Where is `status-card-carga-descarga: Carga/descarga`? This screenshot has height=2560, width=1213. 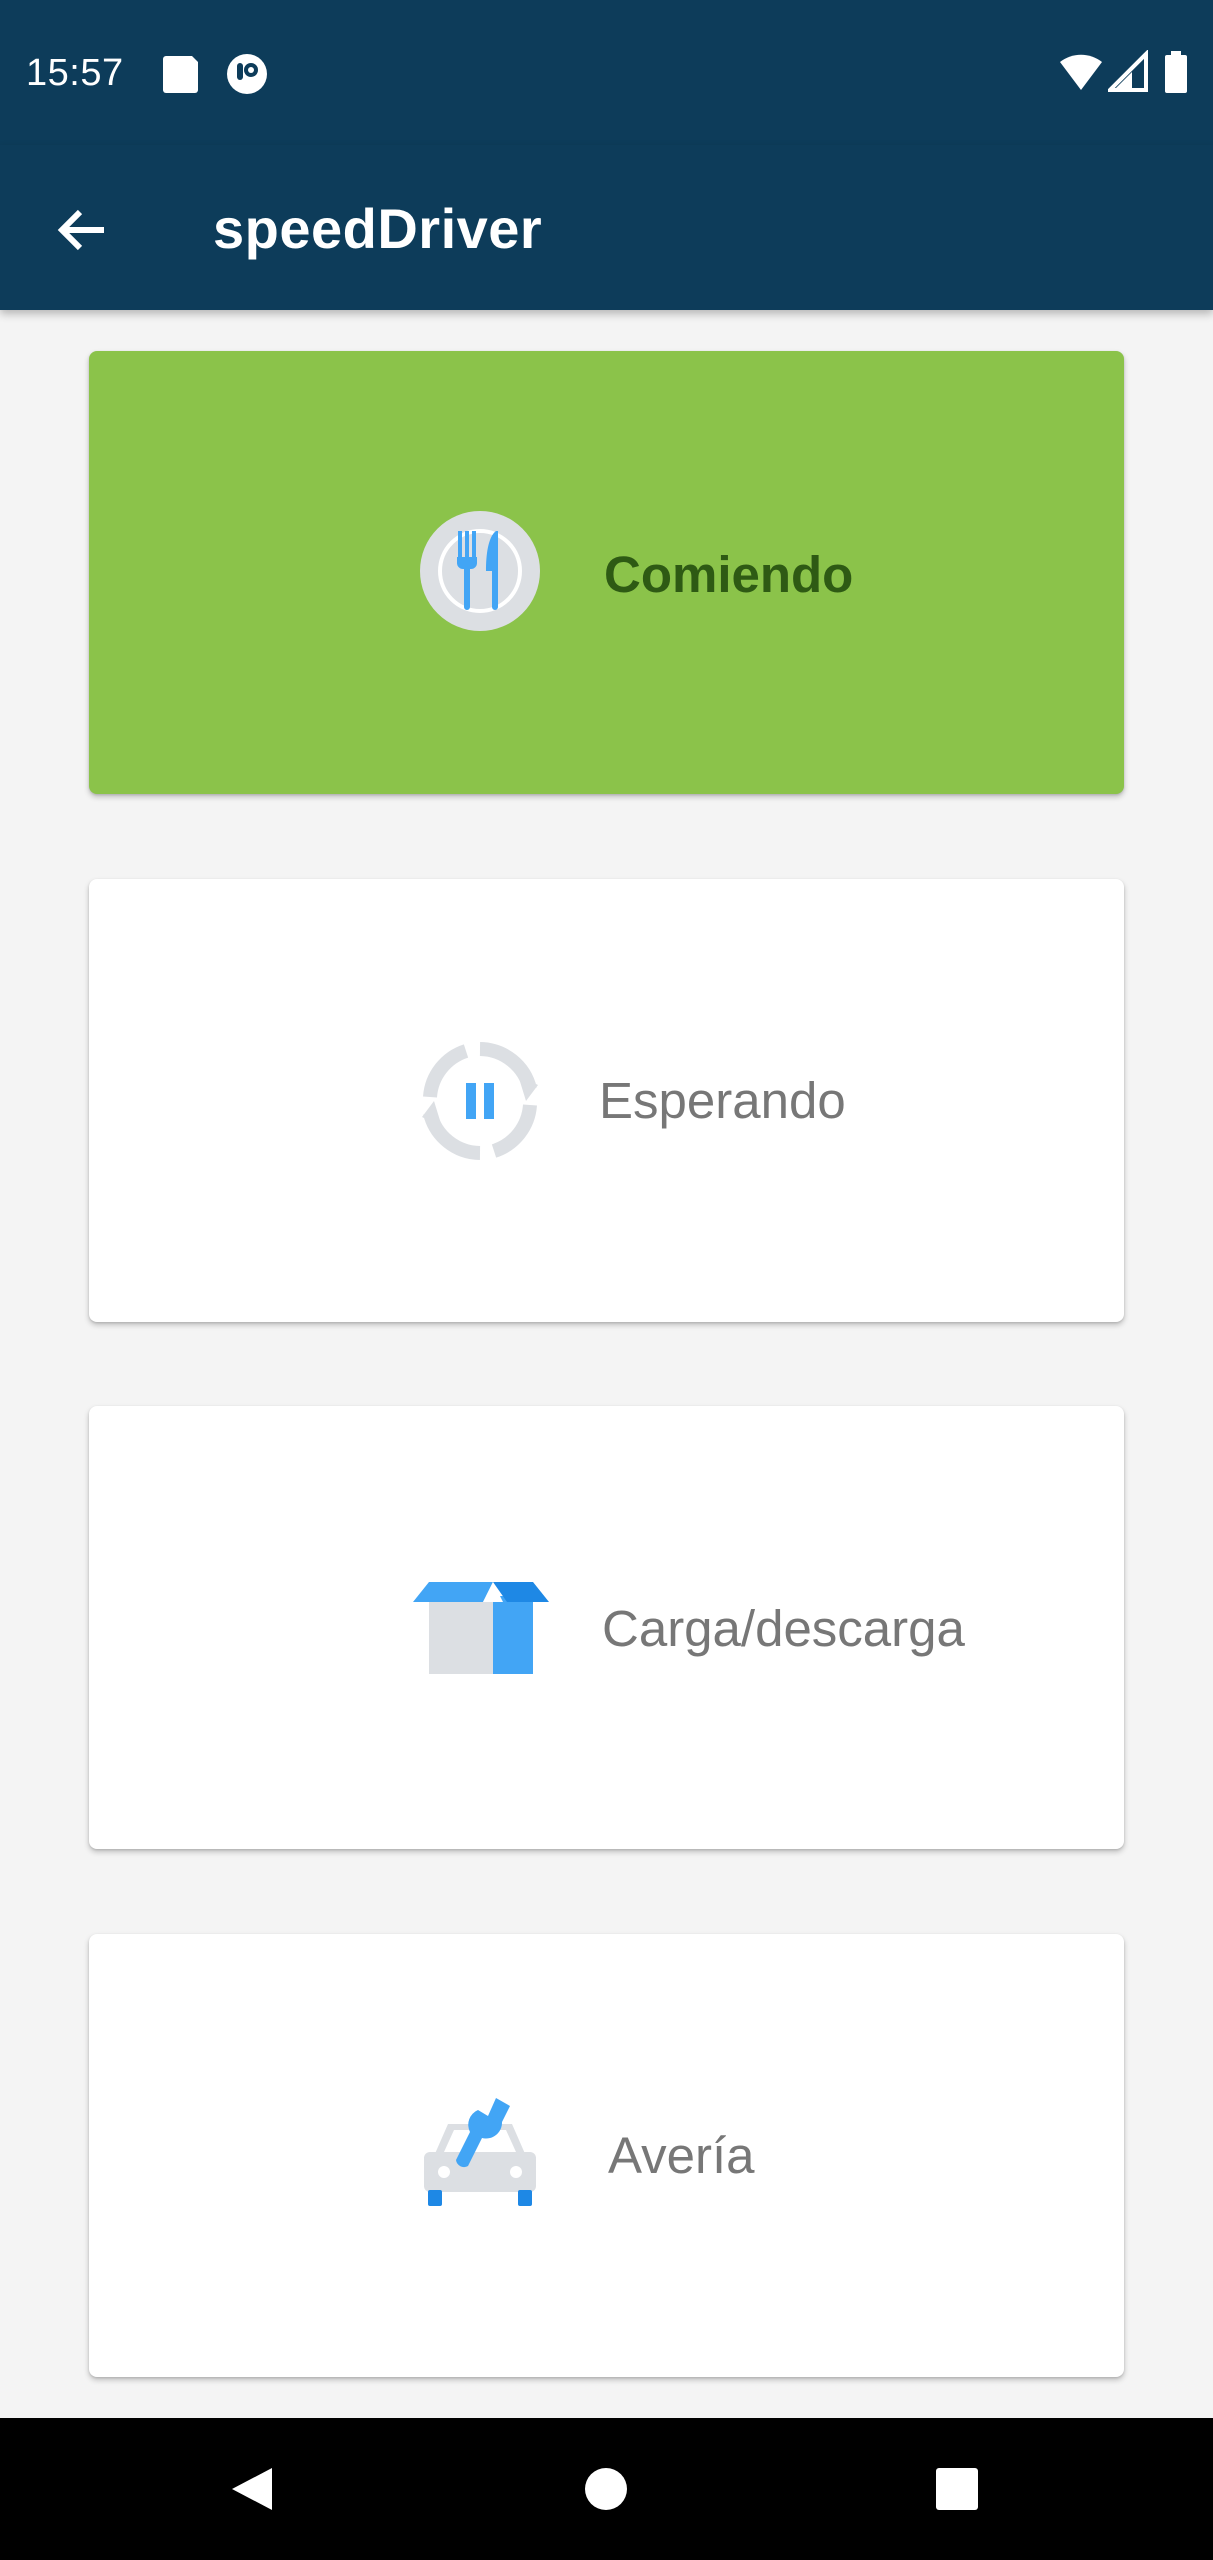 status-card-carga-descarga: Carga/descarga is located at coordinates (606, 1627).